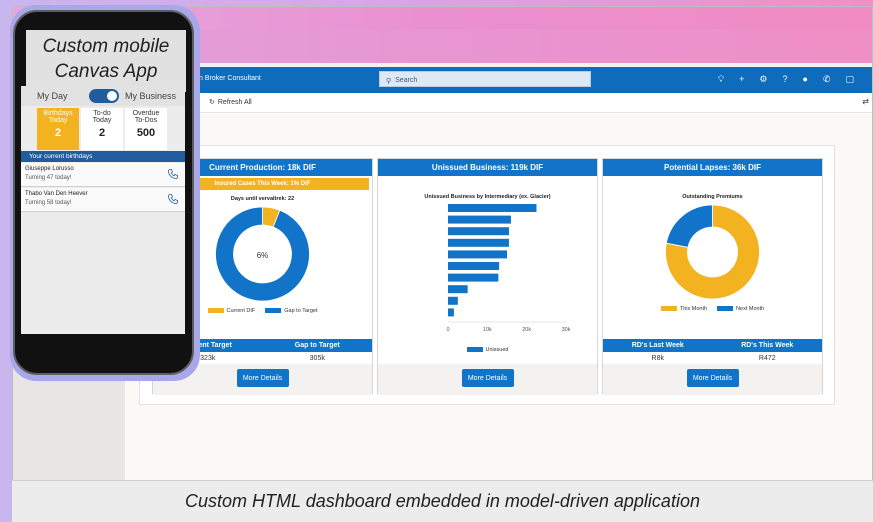 This screenshot has width=873, height=522. I want to click on app-title: n Broker Consultant, so click(230, 78).